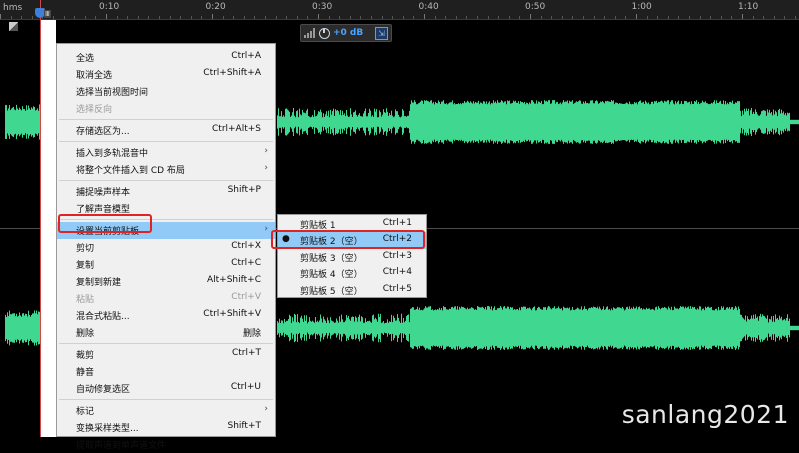 This screenshot has height=453, width=799. Describe the element at coordinates (47, 14) in the screenshot. I see `selection-marker-icon: Ⅲ` at that location.